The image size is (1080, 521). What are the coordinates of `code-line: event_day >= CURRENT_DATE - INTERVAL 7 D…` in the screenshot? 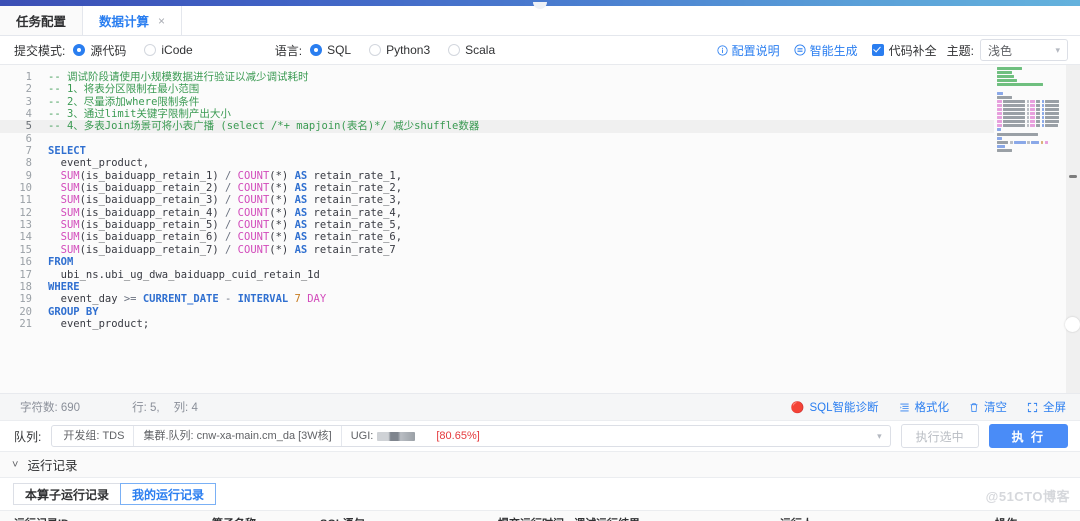 It's located at (559, 299).